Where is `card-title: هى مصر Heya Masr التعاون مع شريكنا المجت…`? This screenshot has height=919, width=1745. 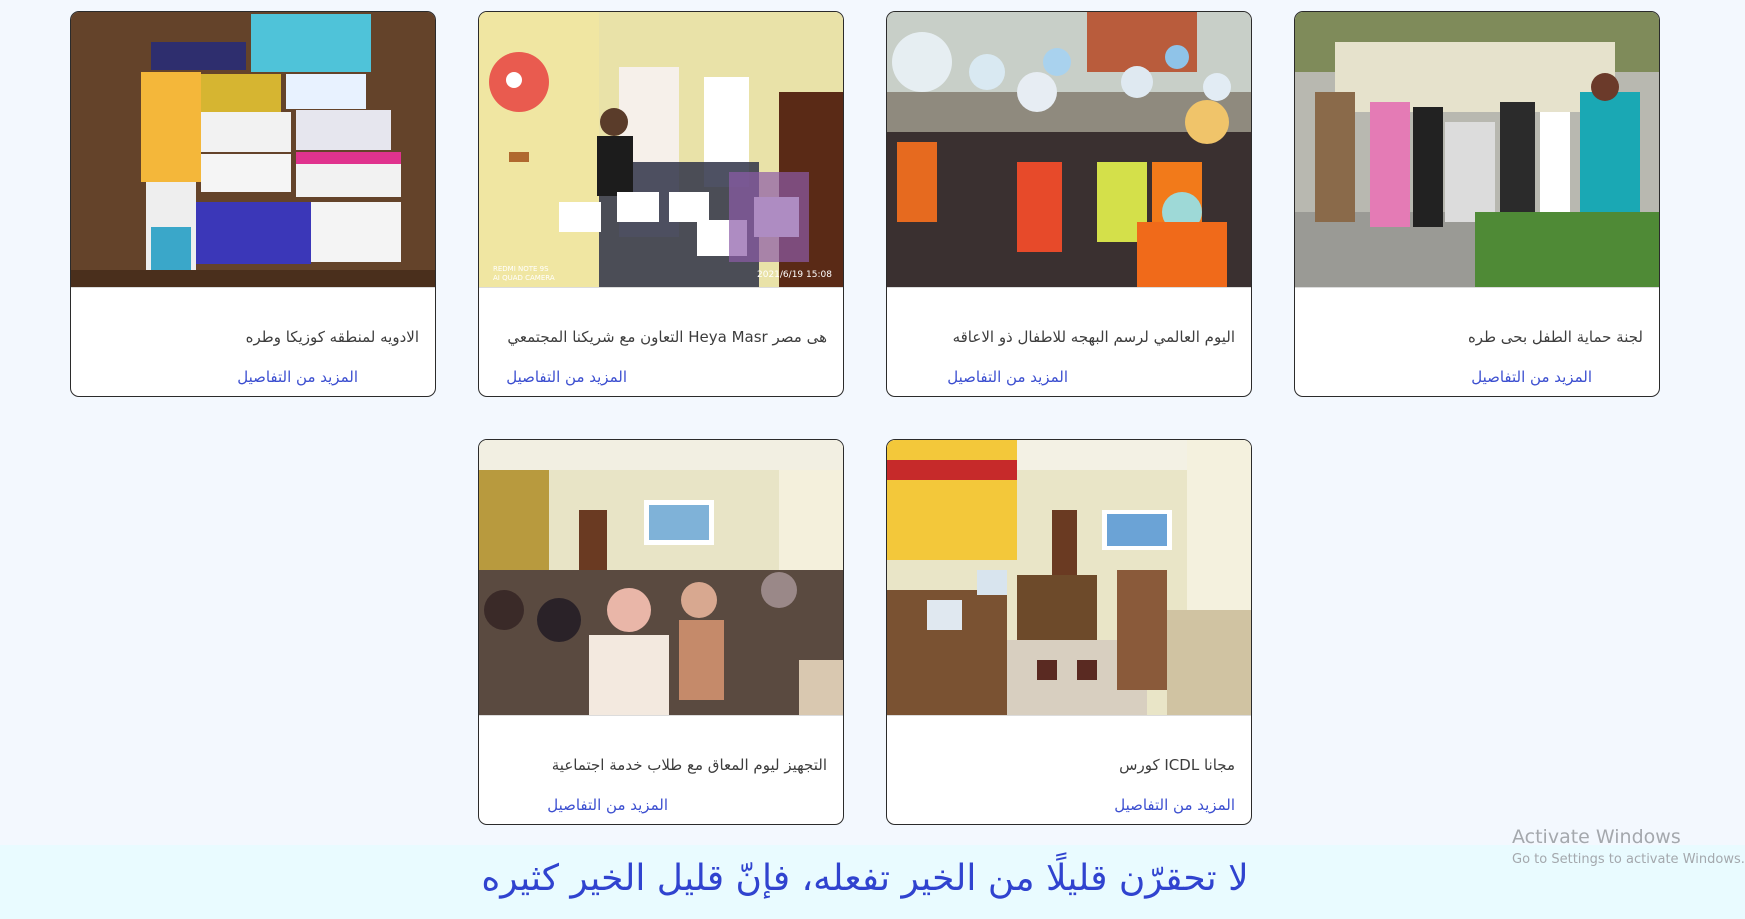
card-title: هى مصر Heya Masr التعاون مع شريكنا المجت… is located at coordinates (667, 337).